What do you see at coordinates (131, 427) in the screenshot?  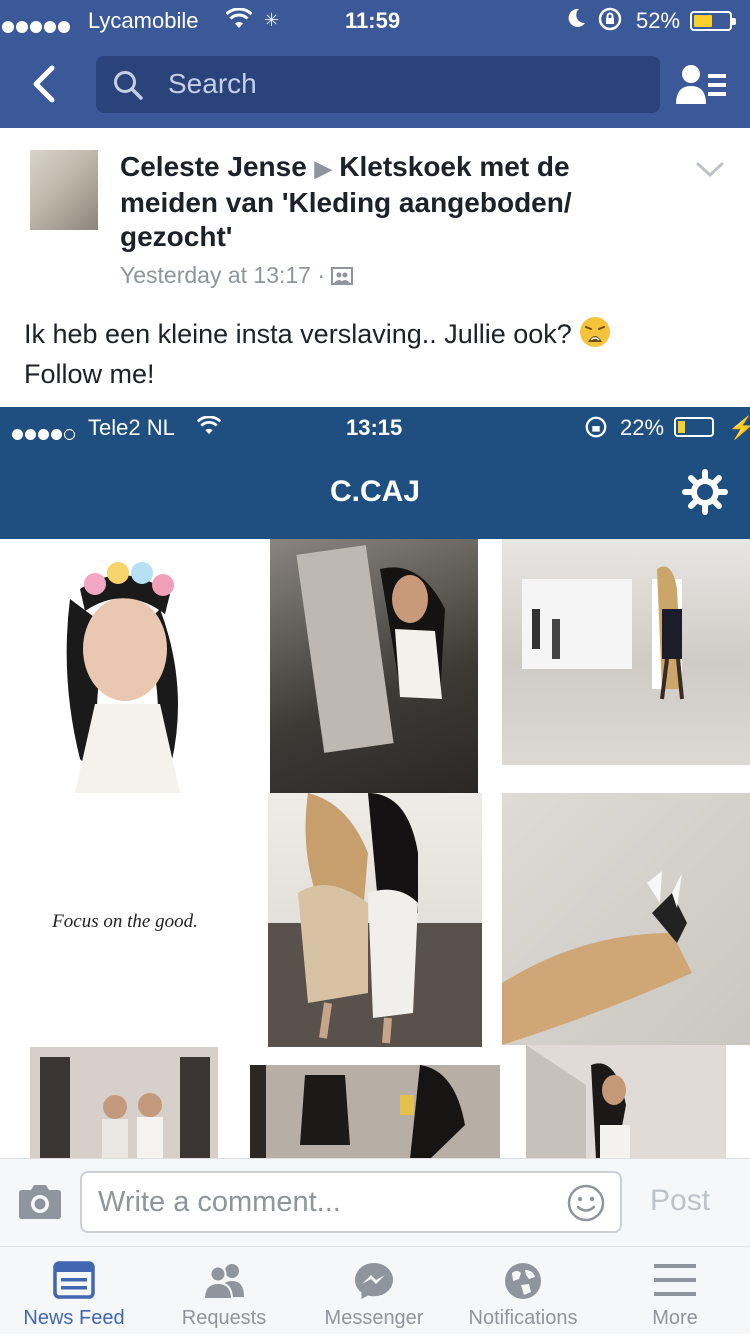 I see `photo-carrier: Tele2 NL` at bounding box center [131, 427].